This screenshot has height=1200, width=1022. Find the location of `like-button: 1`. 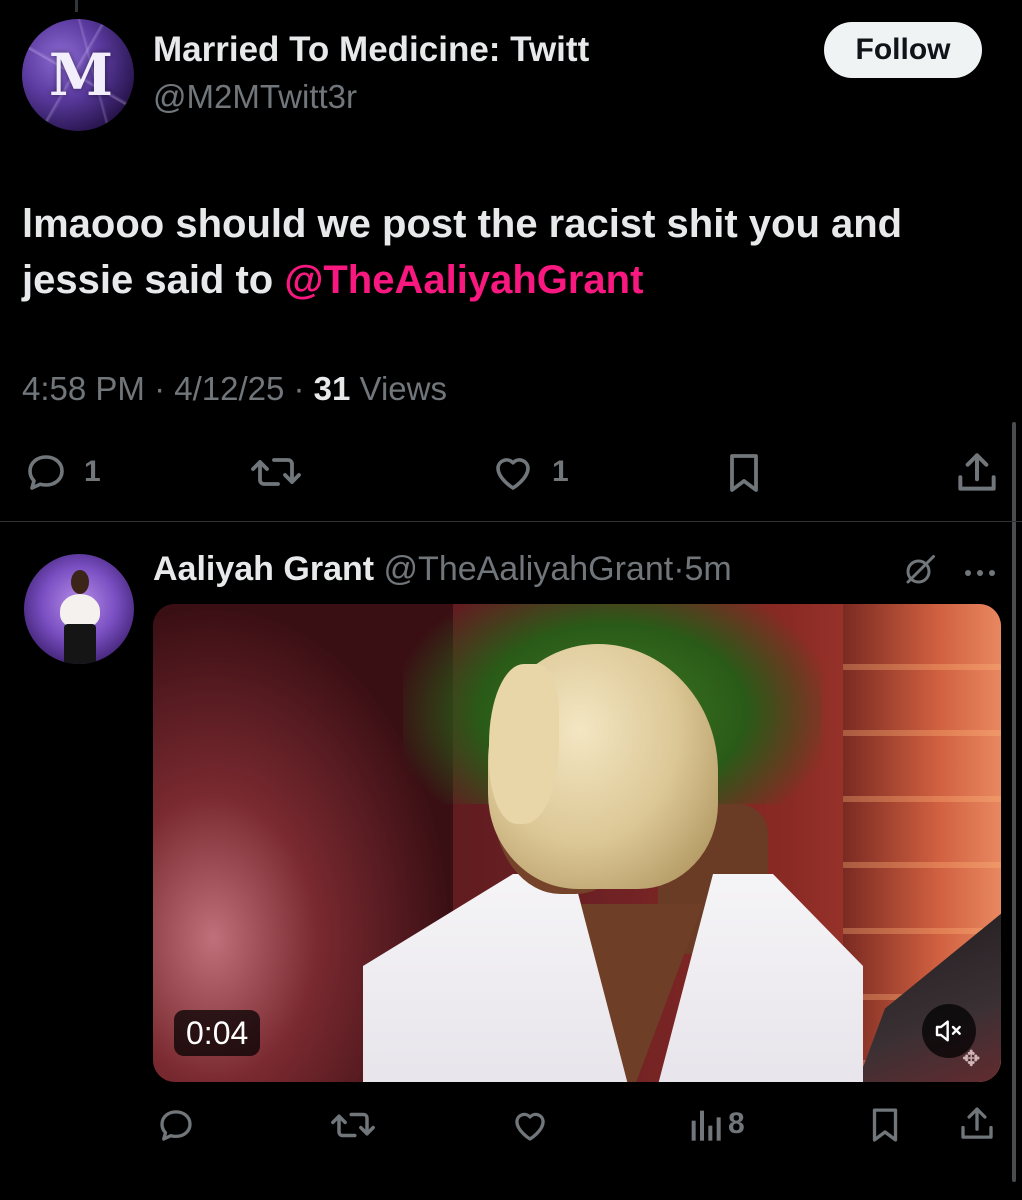

like-button: 1 is located at coordinates (528, 472).